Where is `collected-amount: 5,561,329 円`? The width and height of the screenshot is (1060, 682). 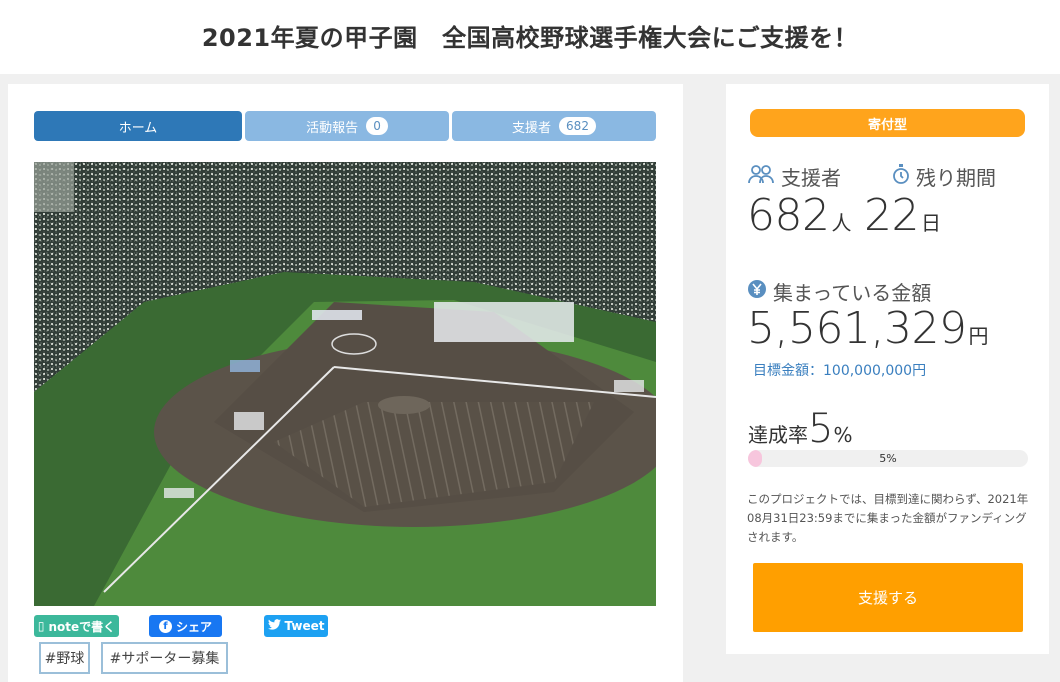
collected-amount: 5,561,329 円 is located at coordinates (867, 328).